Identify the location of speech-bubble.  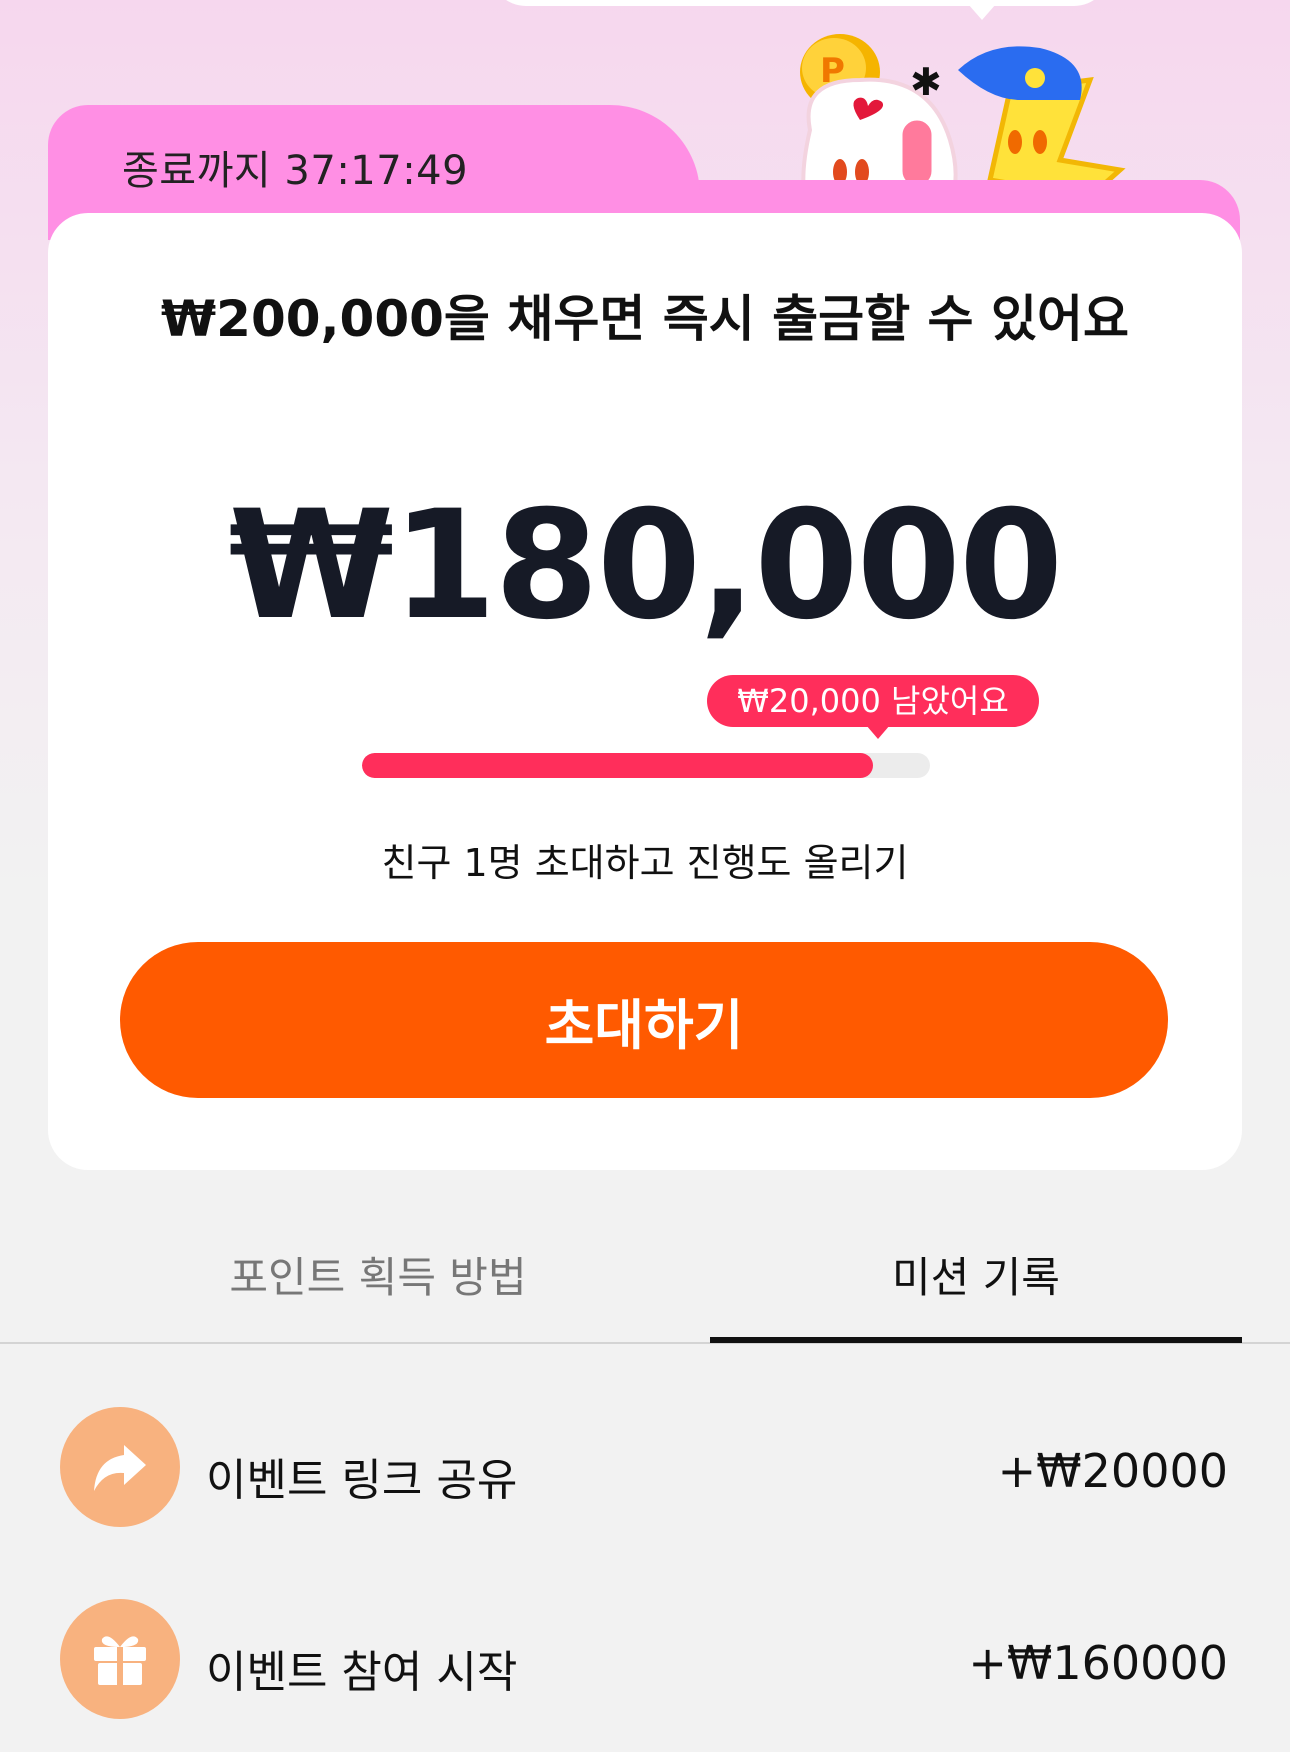
(800, 3).